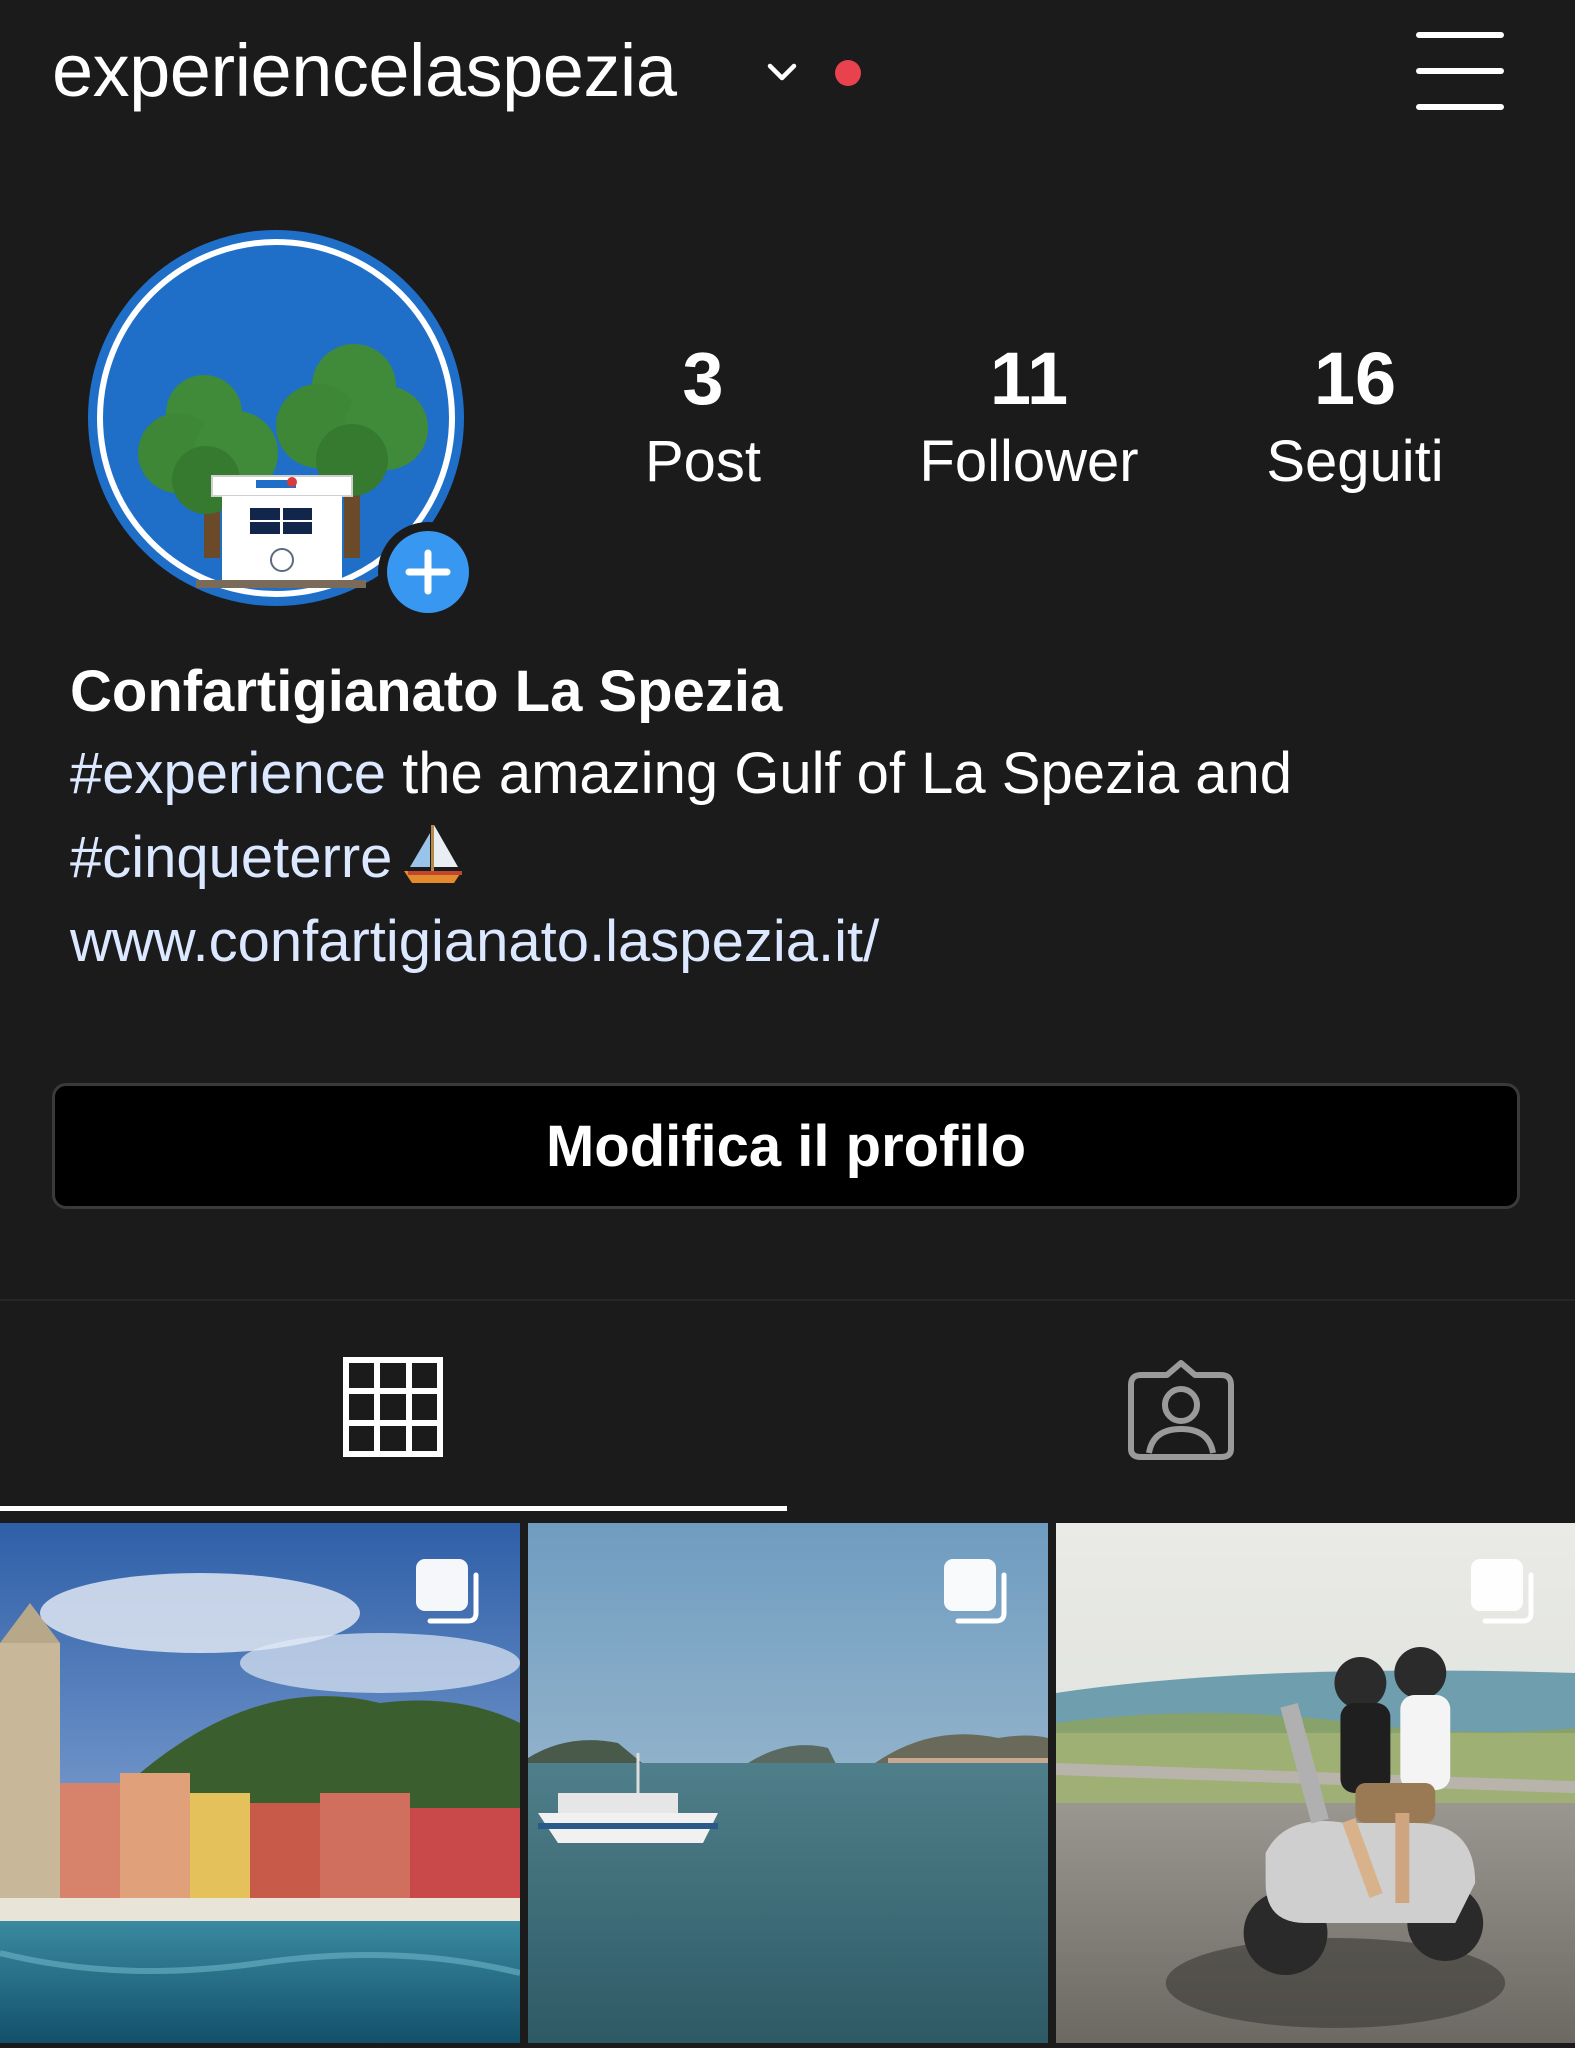 The height and width of the screenshot is (2048, 1575). Describe the element at coordinates (839, 773) in the screenshot. I see `bio-text: the amazing Gulf of La Spezia and` at that location.